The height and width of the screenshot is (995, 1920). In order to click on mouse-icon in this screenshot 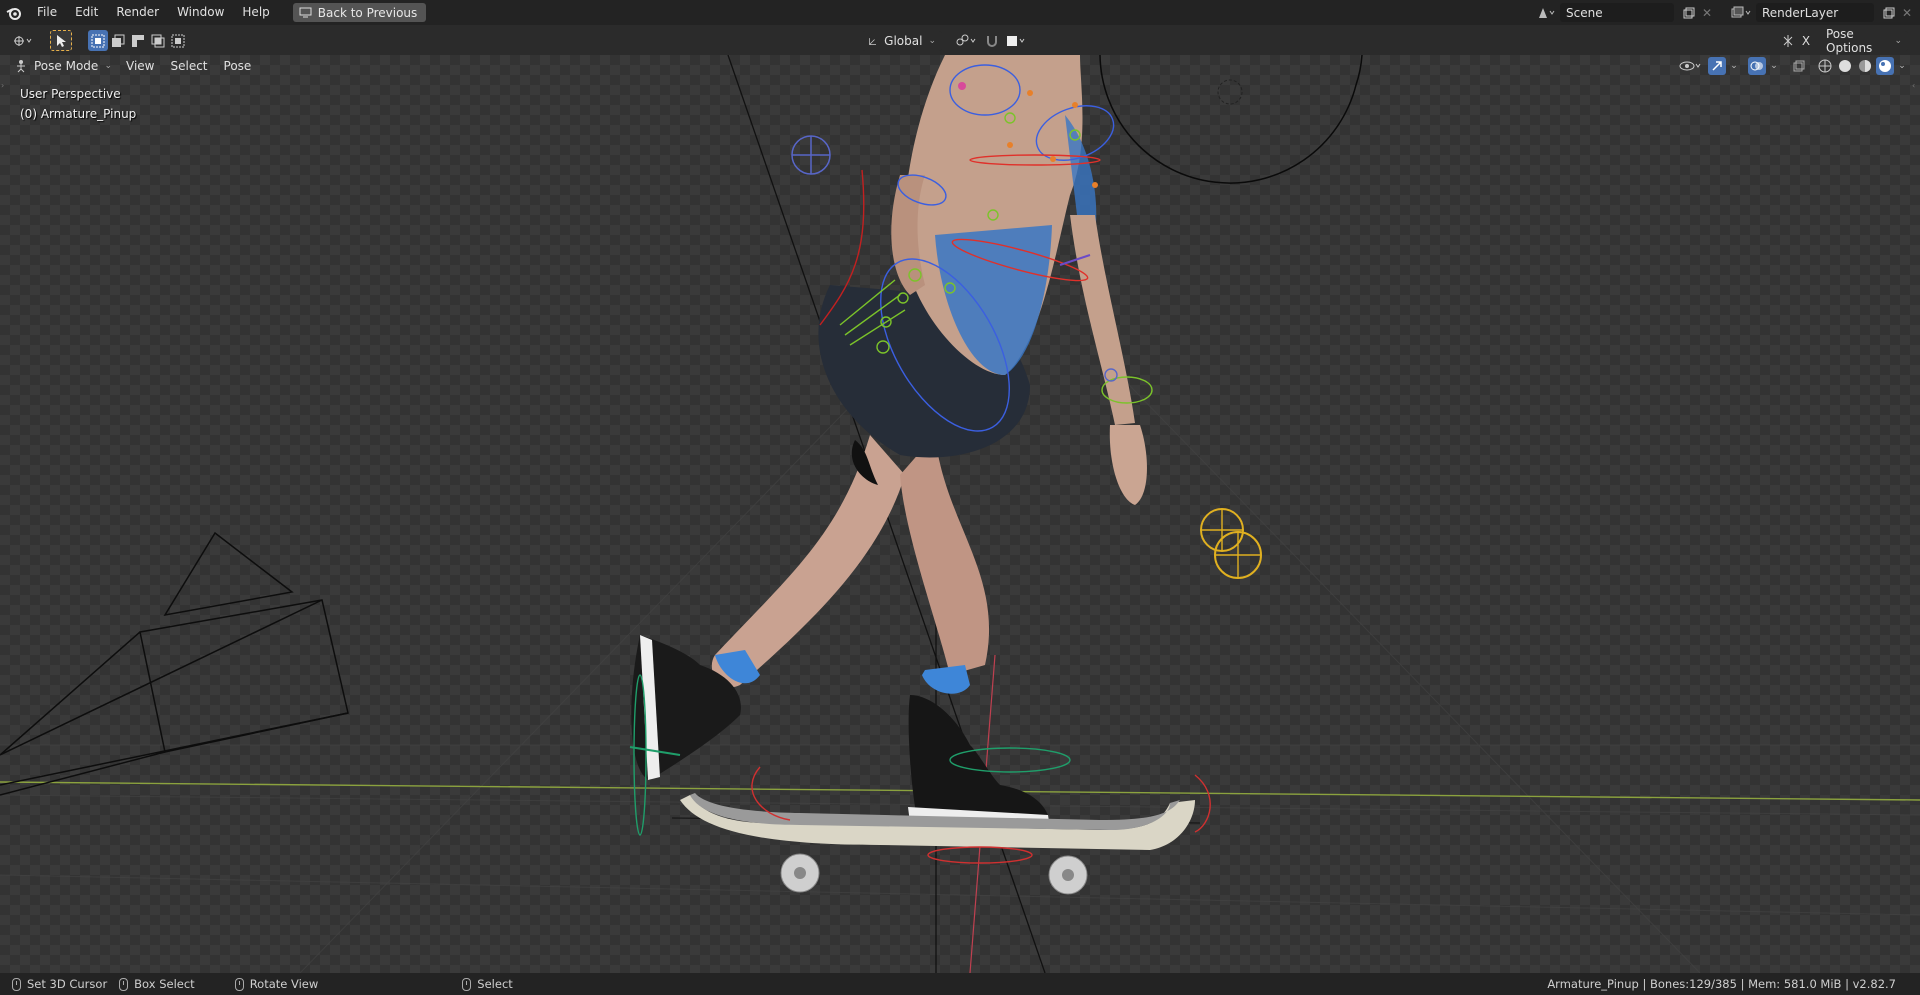, I will do `click(467, 984)`.